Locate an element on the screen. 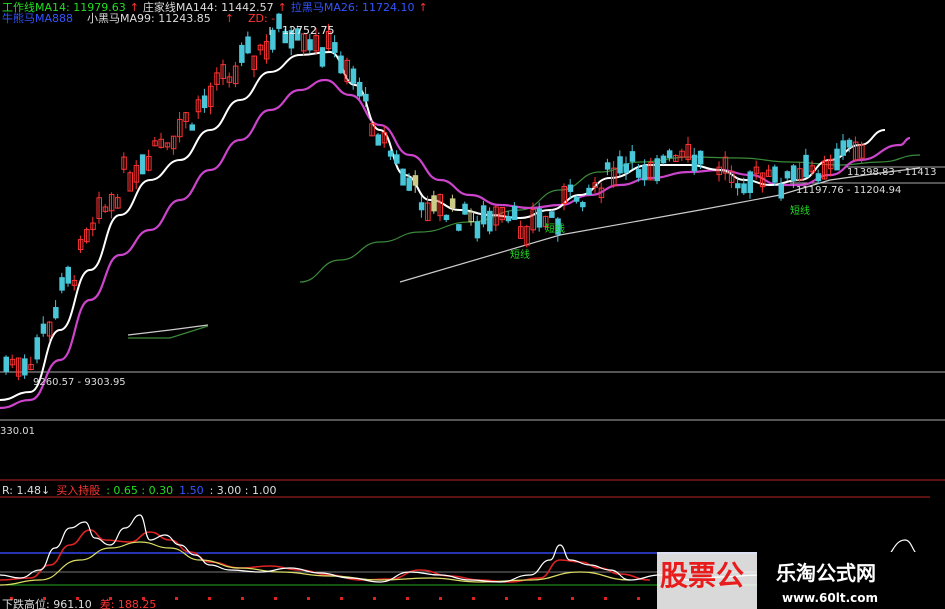 The image size is (945, 609). indicator-bottom-legend: 下跌高位: 961.10 差: 188.25 is located at coordinates (79, 603).